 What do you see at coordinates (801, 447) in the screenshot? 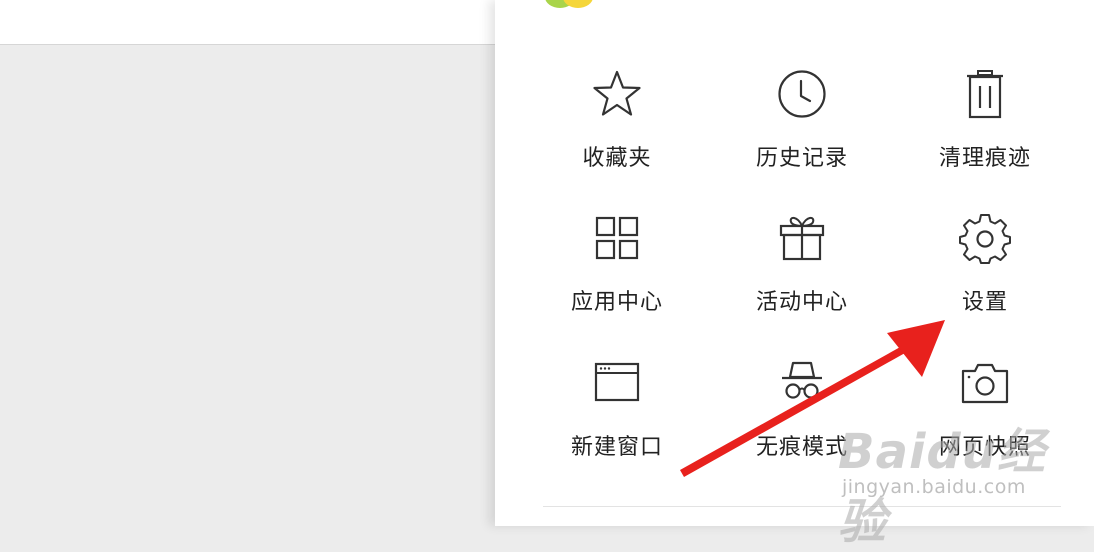
I see `menu-item-label: 无痕模式` at bounding box center [801, 447].